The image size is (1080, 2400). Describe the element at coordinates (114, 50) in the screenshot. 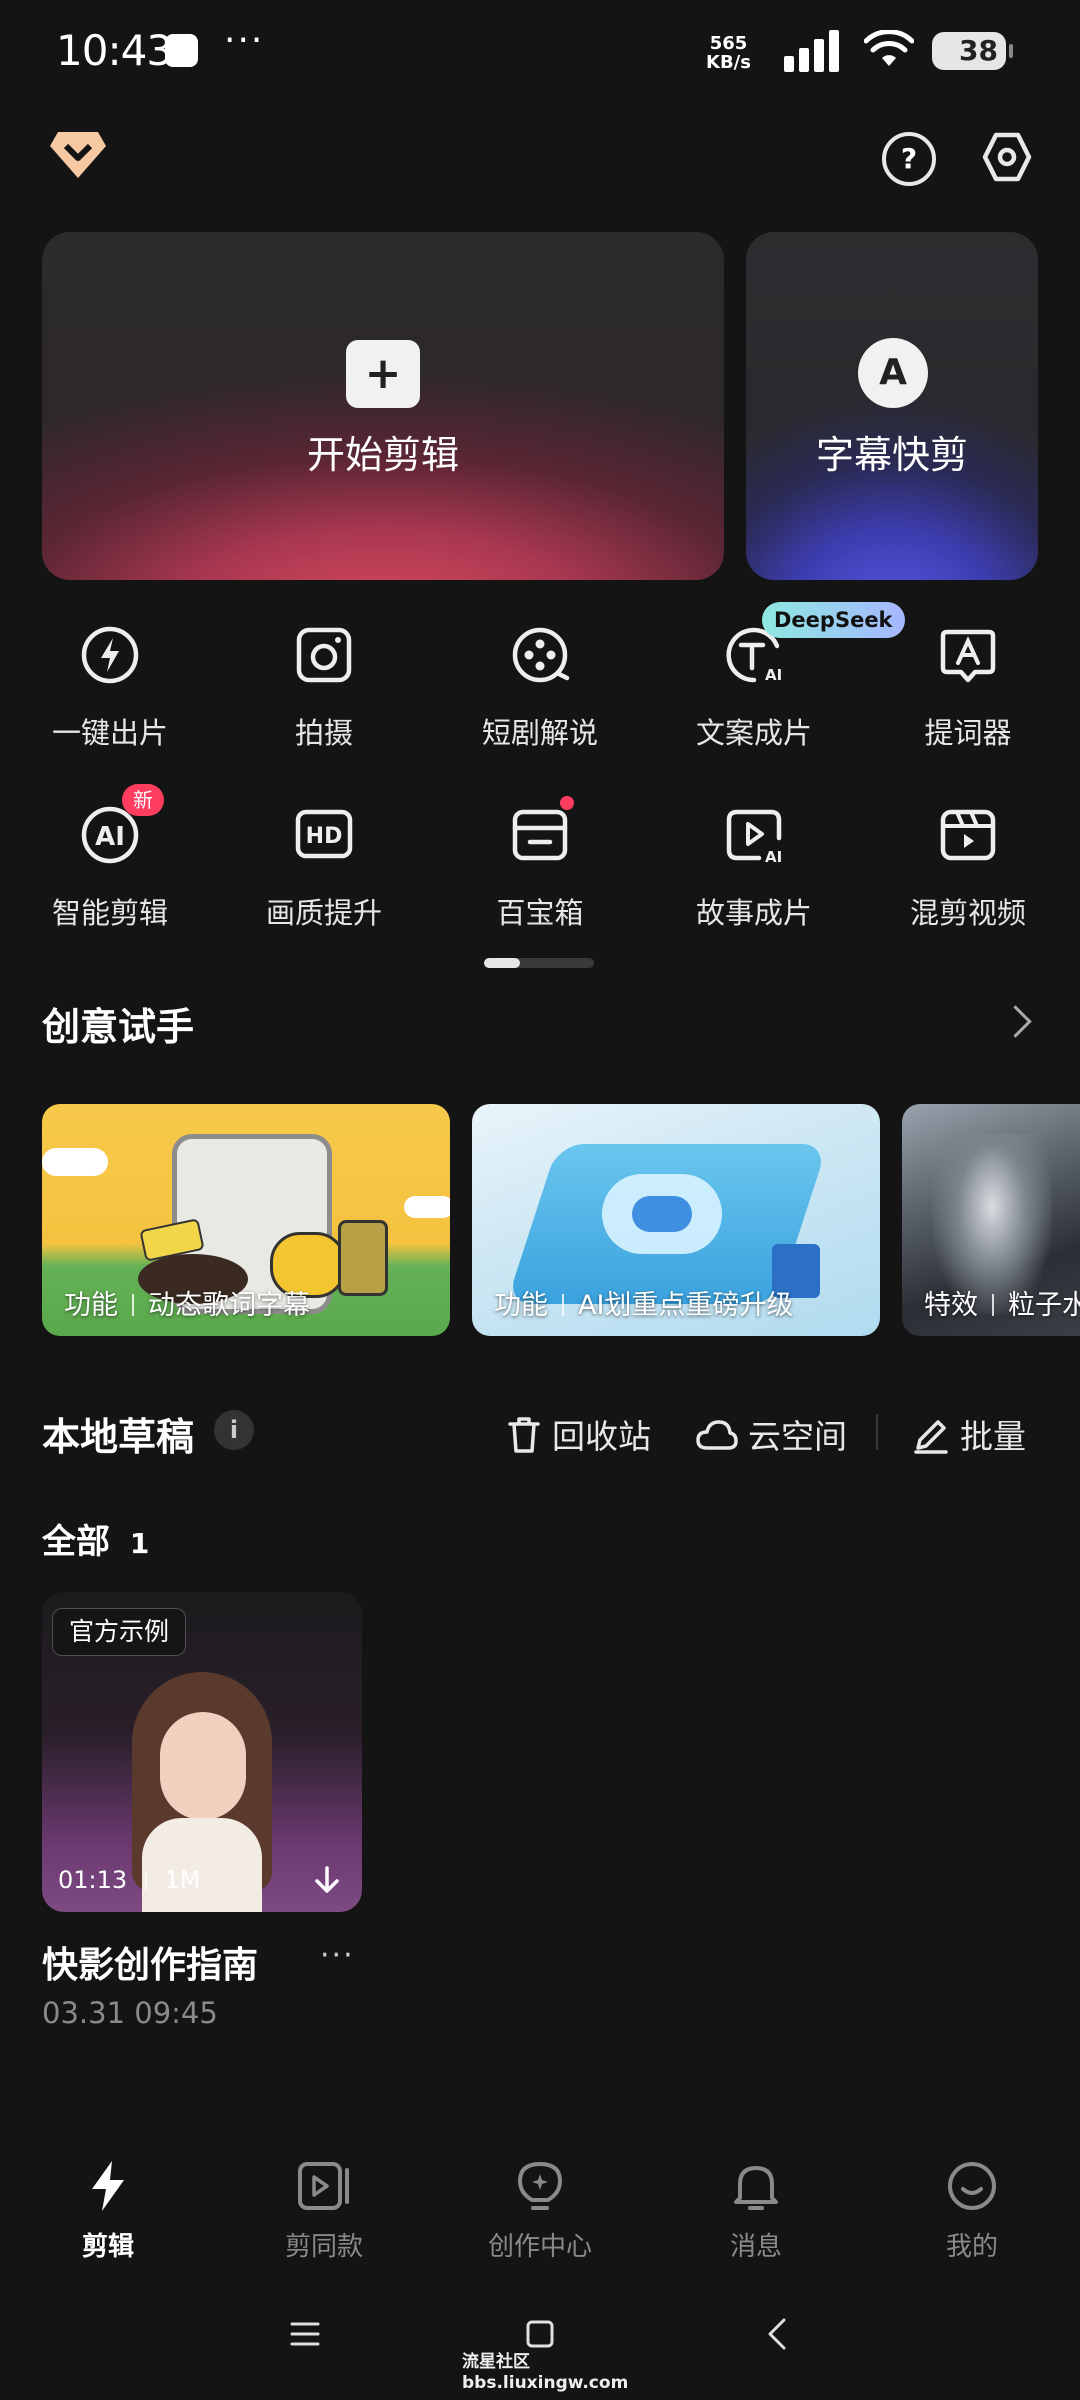

I see `status-time: 10:43` at that location.